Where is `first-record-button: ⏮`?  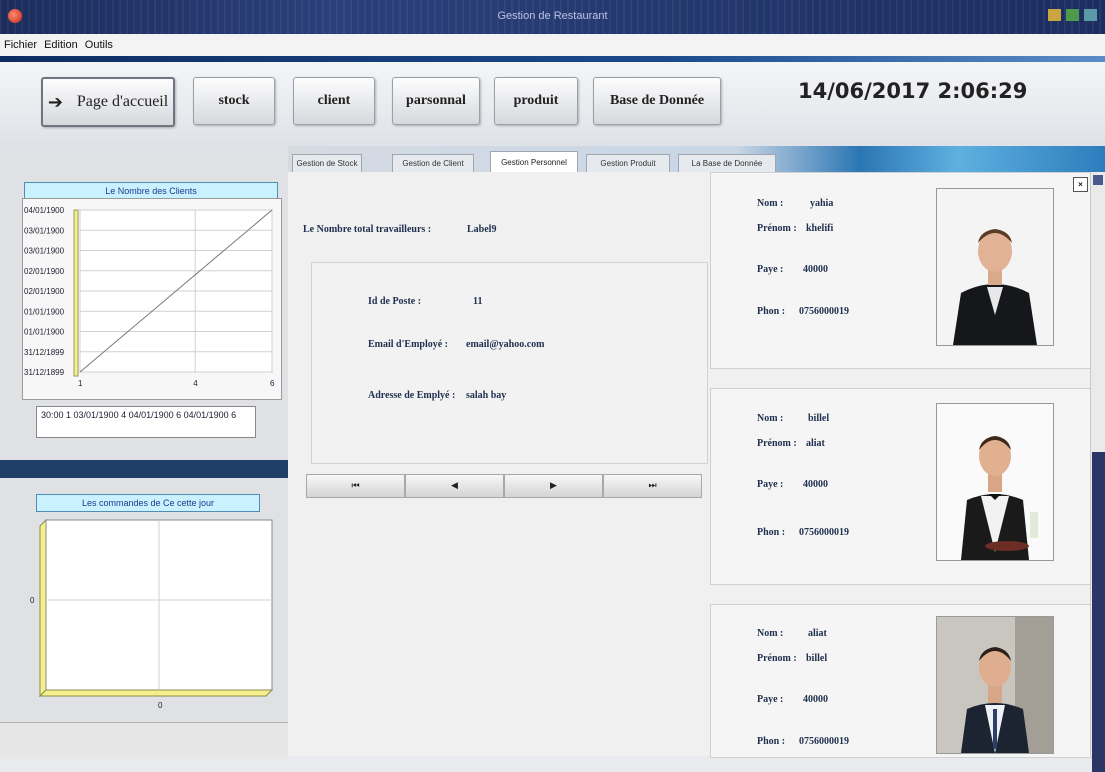
first-record-button: ⏮ is located at coordinates (355, 486).